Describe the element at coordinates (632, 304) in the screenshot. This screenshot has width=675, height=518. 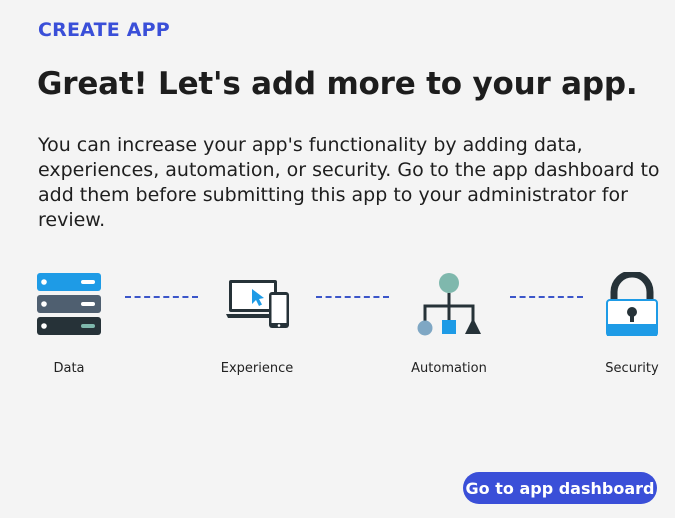
I see `lock-icon` at that location.